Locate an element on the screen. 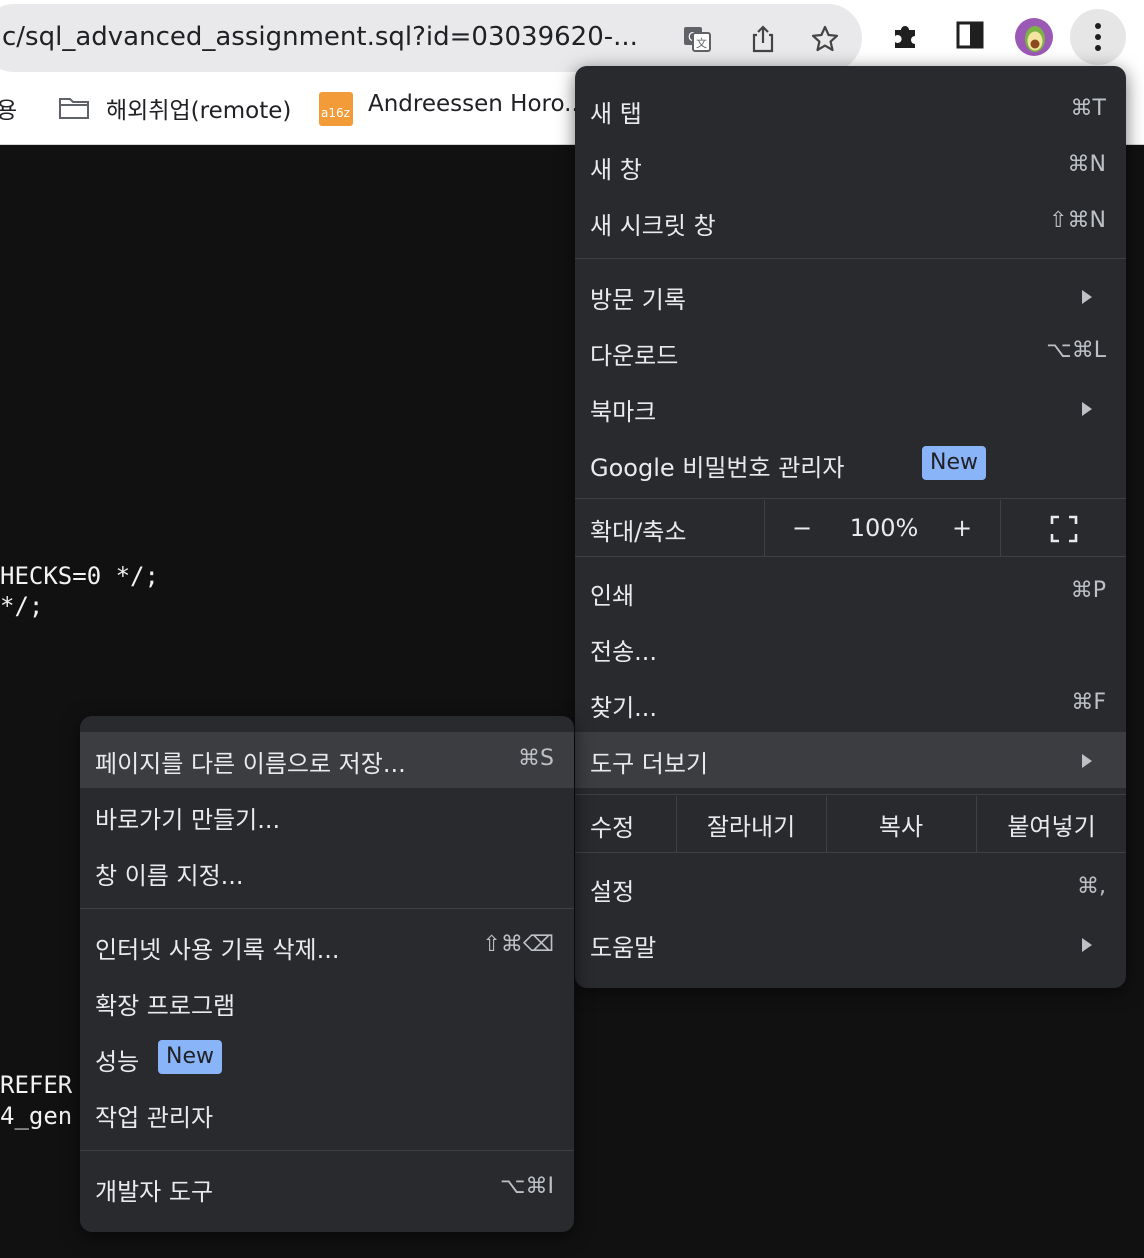  menu-item-label: 새 창 is located at coordinates (616, 170).